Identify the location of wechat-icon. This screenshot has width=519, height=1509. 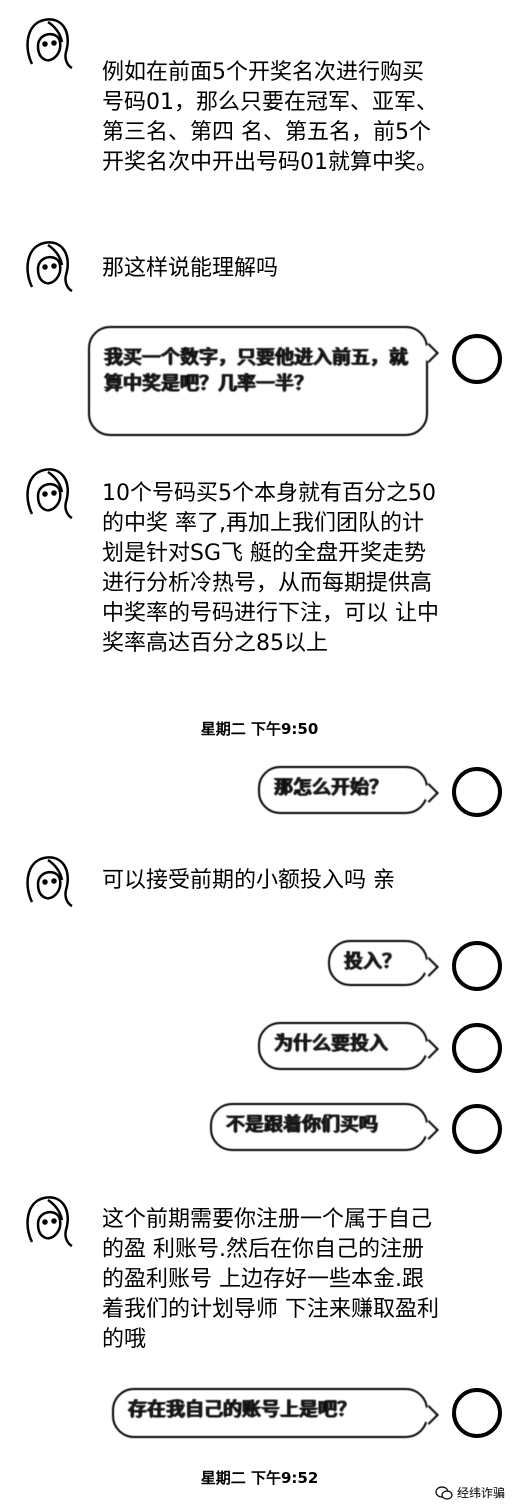
(444, 1492).